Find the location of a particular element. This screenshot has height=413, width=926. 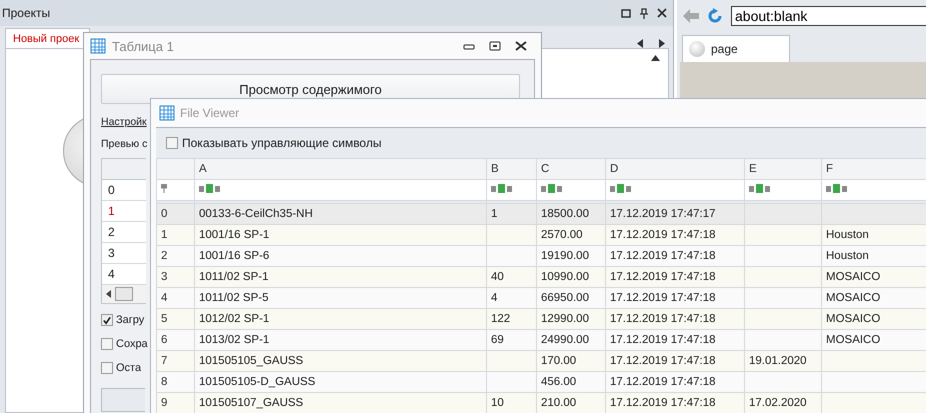

preview-row: 1 is located at coordinates (124, 211).